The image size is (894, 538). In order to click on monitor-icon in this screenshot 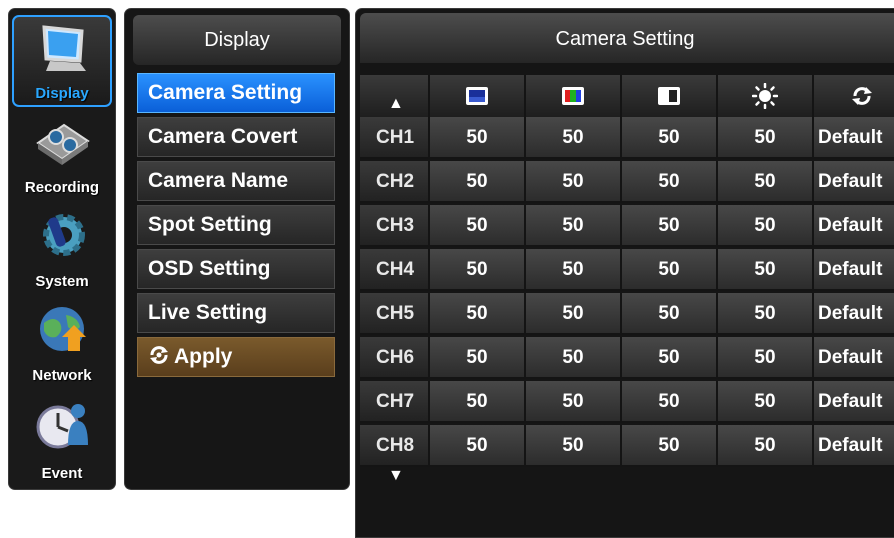, I will do `click(64, 48)`.